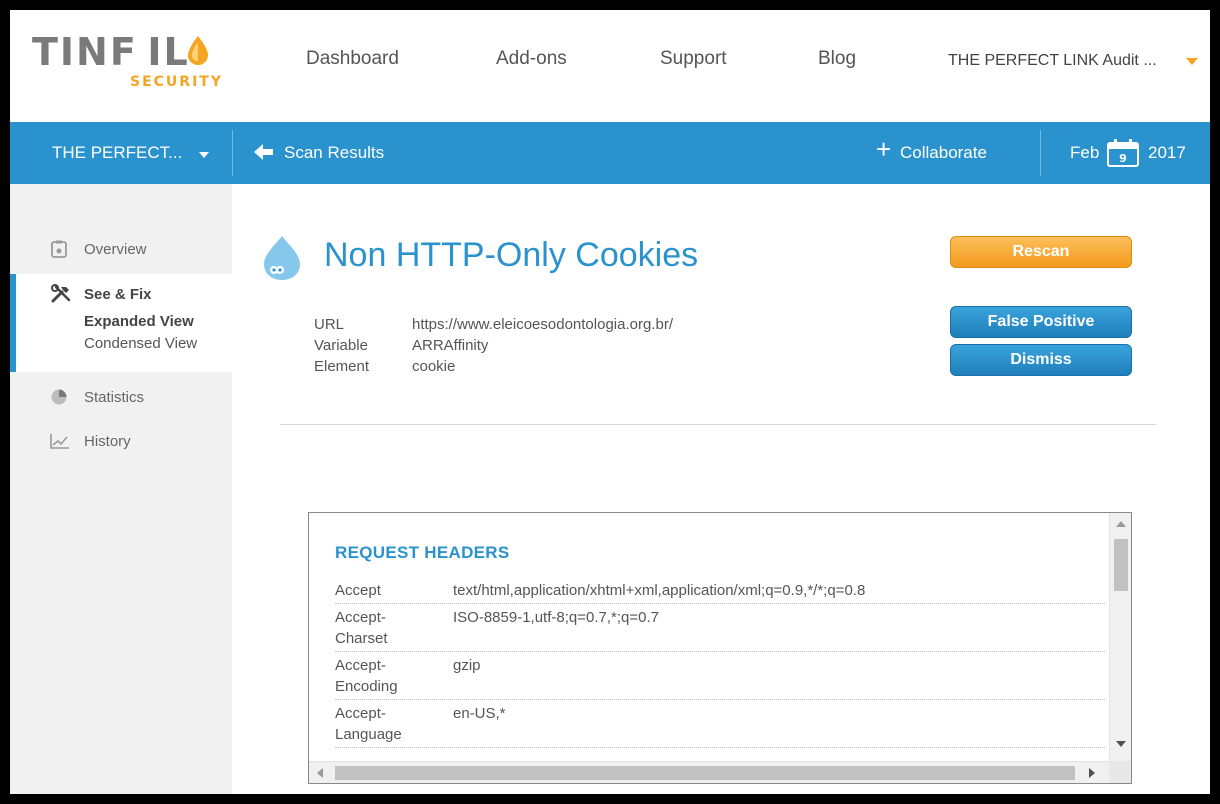  I want to click on date-year: 2017, so click(1167, 153).